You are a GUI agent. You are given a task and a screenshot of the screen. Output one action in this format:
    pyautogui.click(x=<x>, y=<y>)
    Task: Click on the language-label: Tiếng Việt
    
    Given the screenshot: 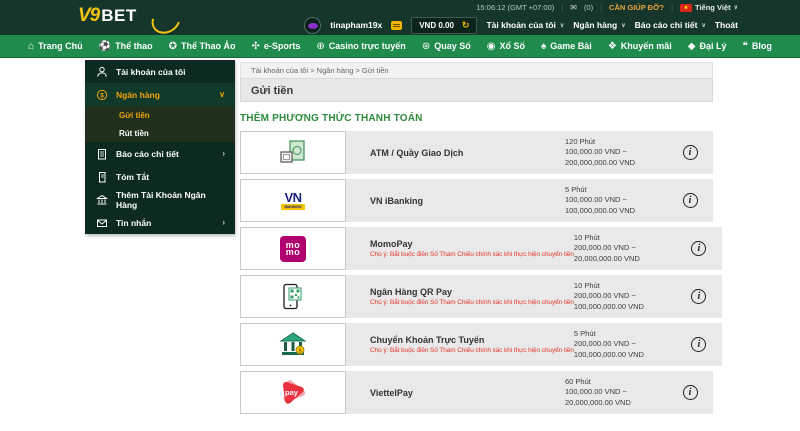 What is the action you would take?
    pyautogui.click(x=713, y=7)
    